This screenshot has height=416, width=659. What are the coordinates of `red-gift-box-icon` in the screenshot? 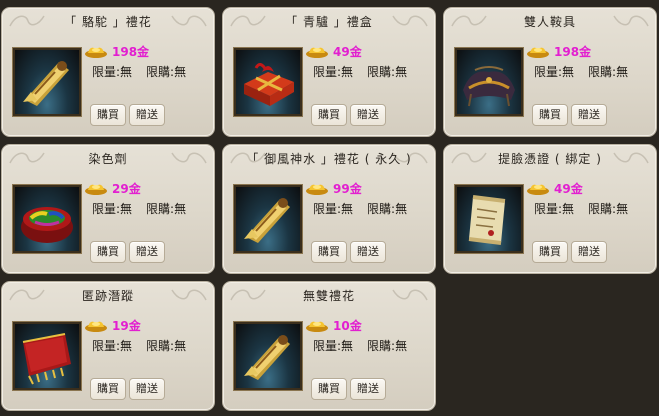 It's located at (268, 82).